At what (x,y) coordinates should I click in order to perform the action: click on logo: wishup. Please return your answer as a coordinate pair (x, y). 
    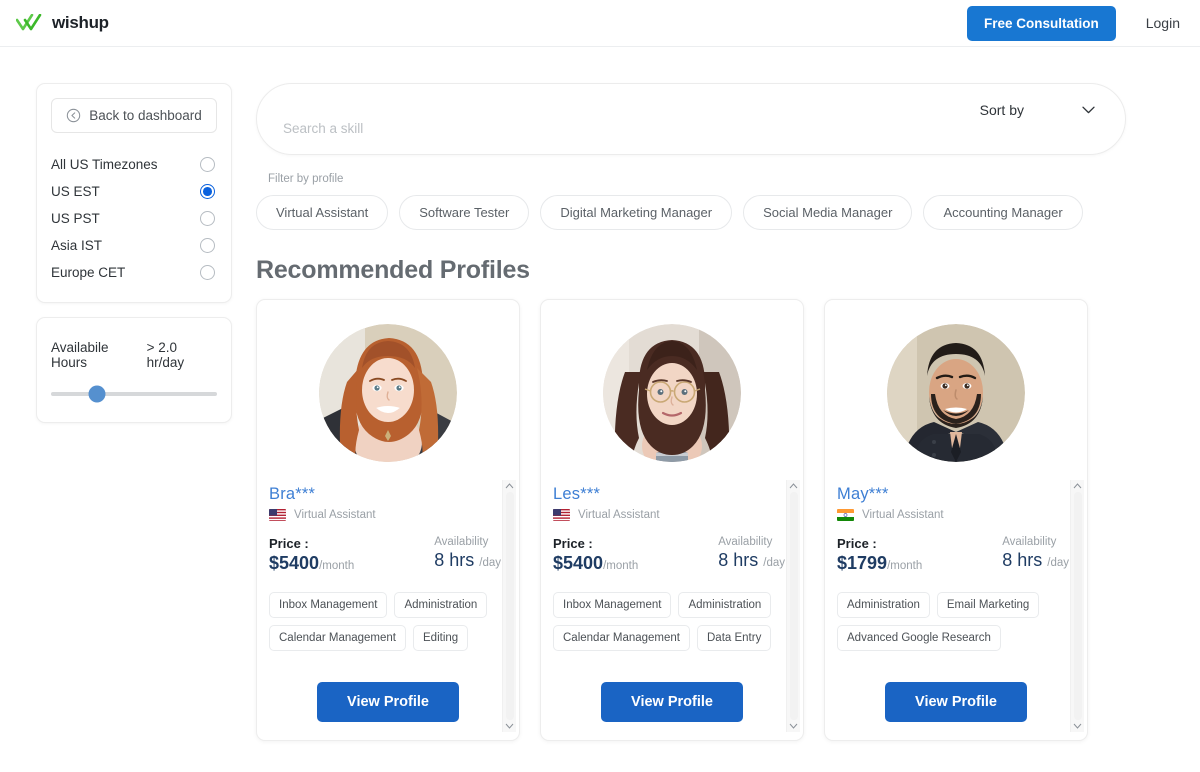
    Looking at the image, I should click on (62, 23).